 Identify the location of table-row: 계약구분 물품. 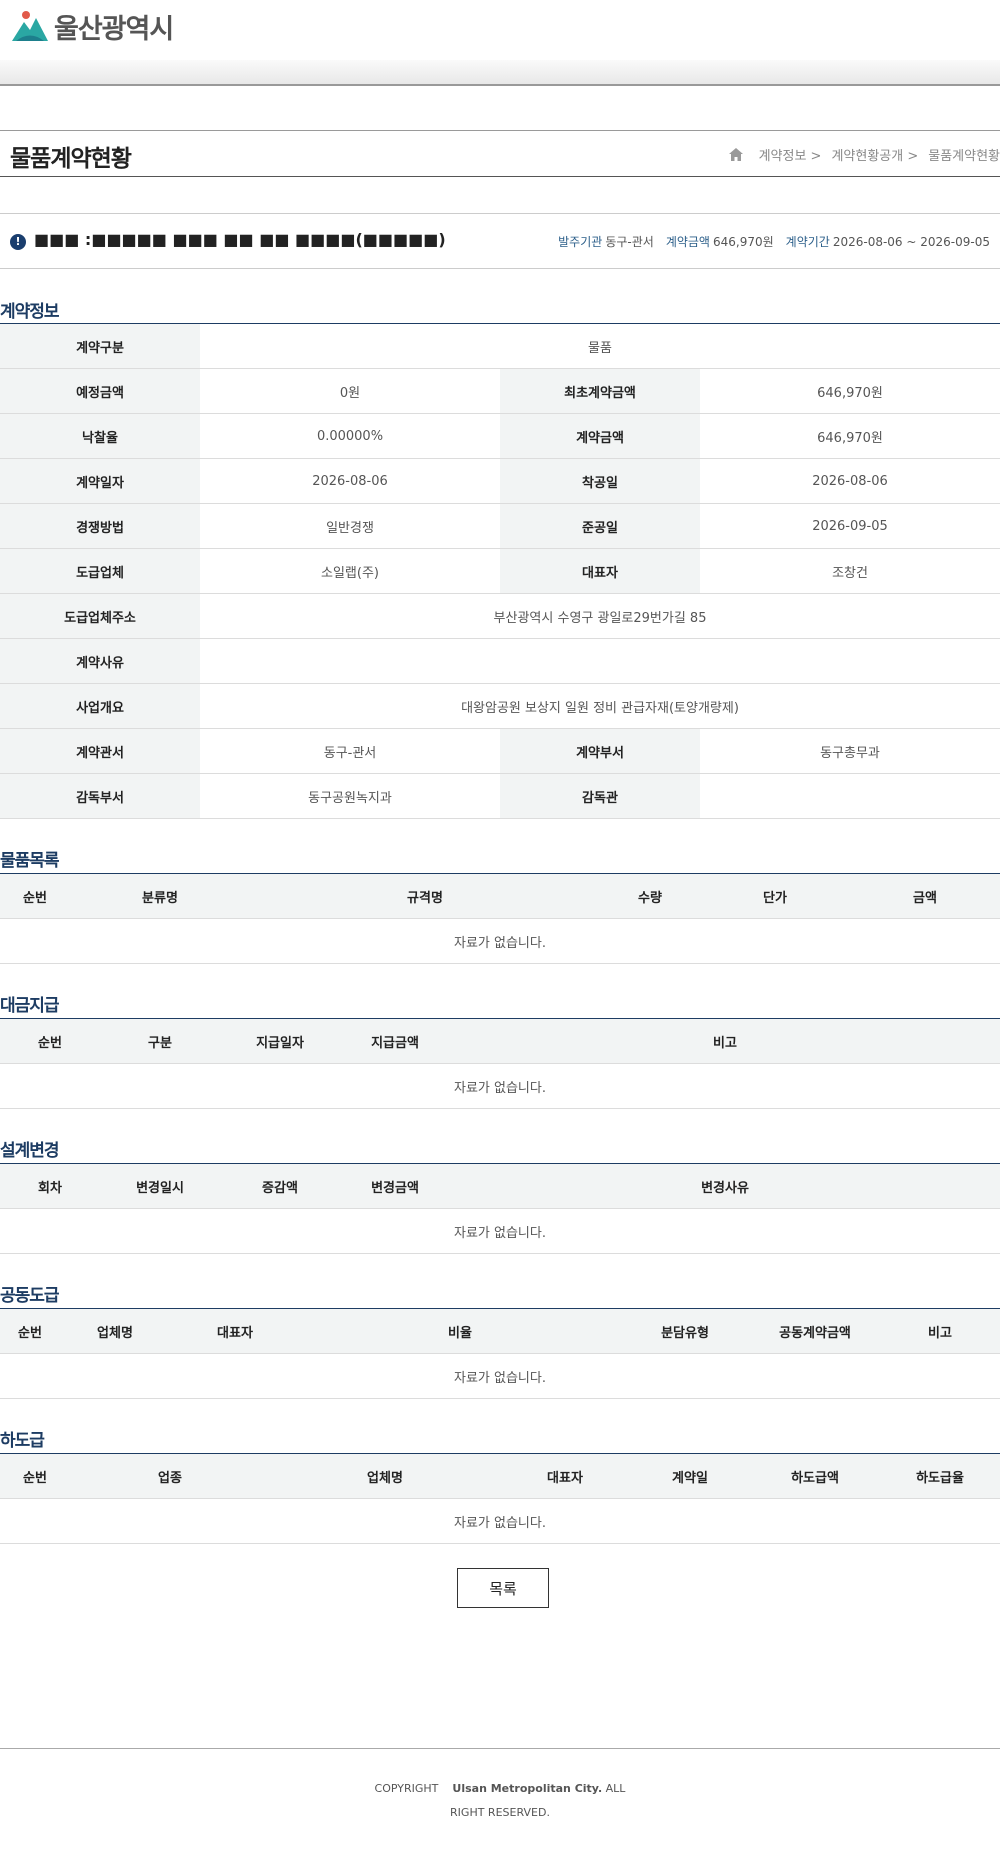
(500, 346).